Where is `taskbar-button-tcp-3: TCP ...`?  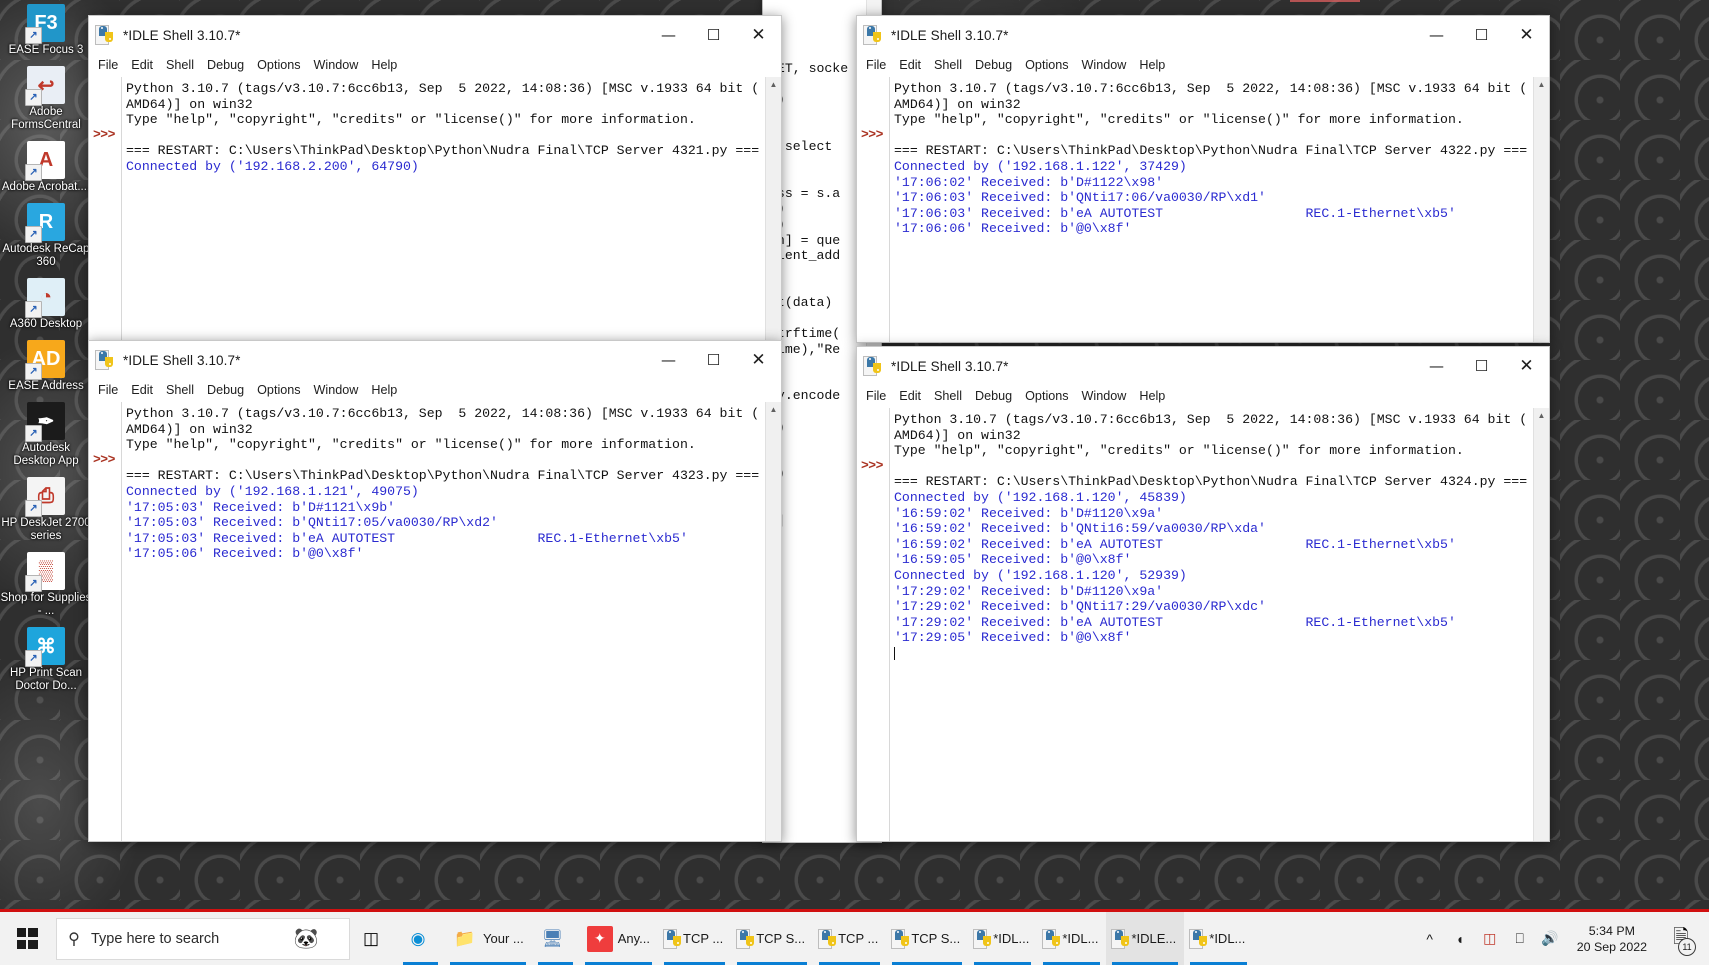 taskbar-button-tcp-3: TCP ... is located at coordinates (849, 938).